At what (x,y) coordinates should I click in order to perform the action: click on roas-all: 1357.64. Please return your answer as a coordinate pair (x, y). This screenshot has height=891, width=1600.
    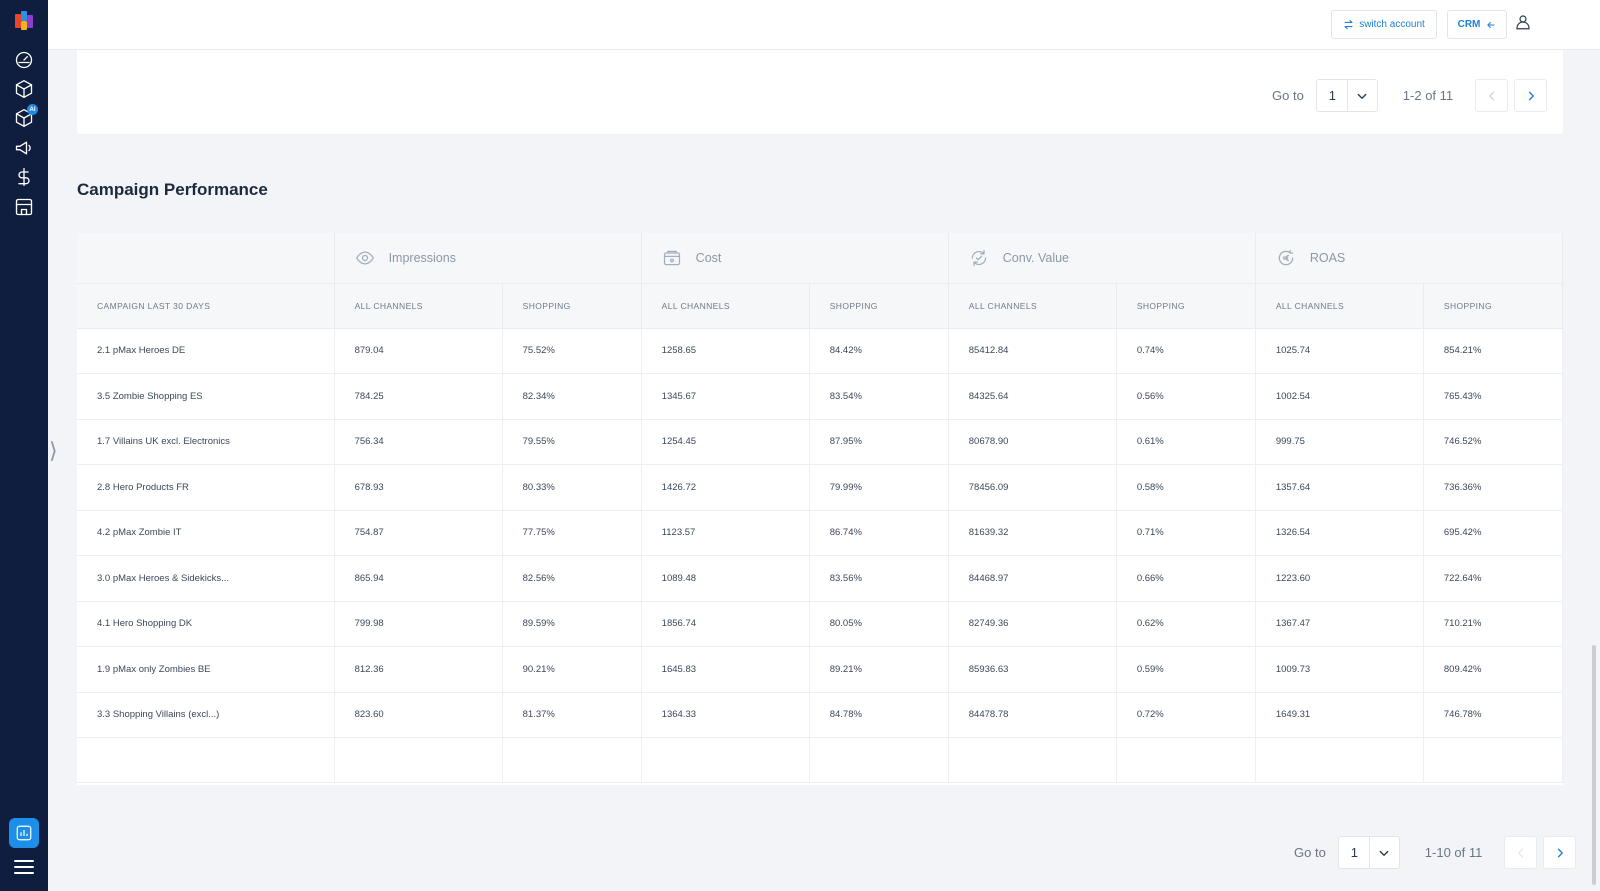
    Looking at the image, I should click on (1339, 487).